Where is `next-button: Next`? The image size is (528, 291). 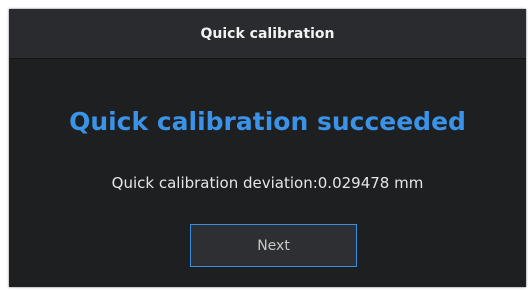
next-button: Next is located at coordinates (273, 245).